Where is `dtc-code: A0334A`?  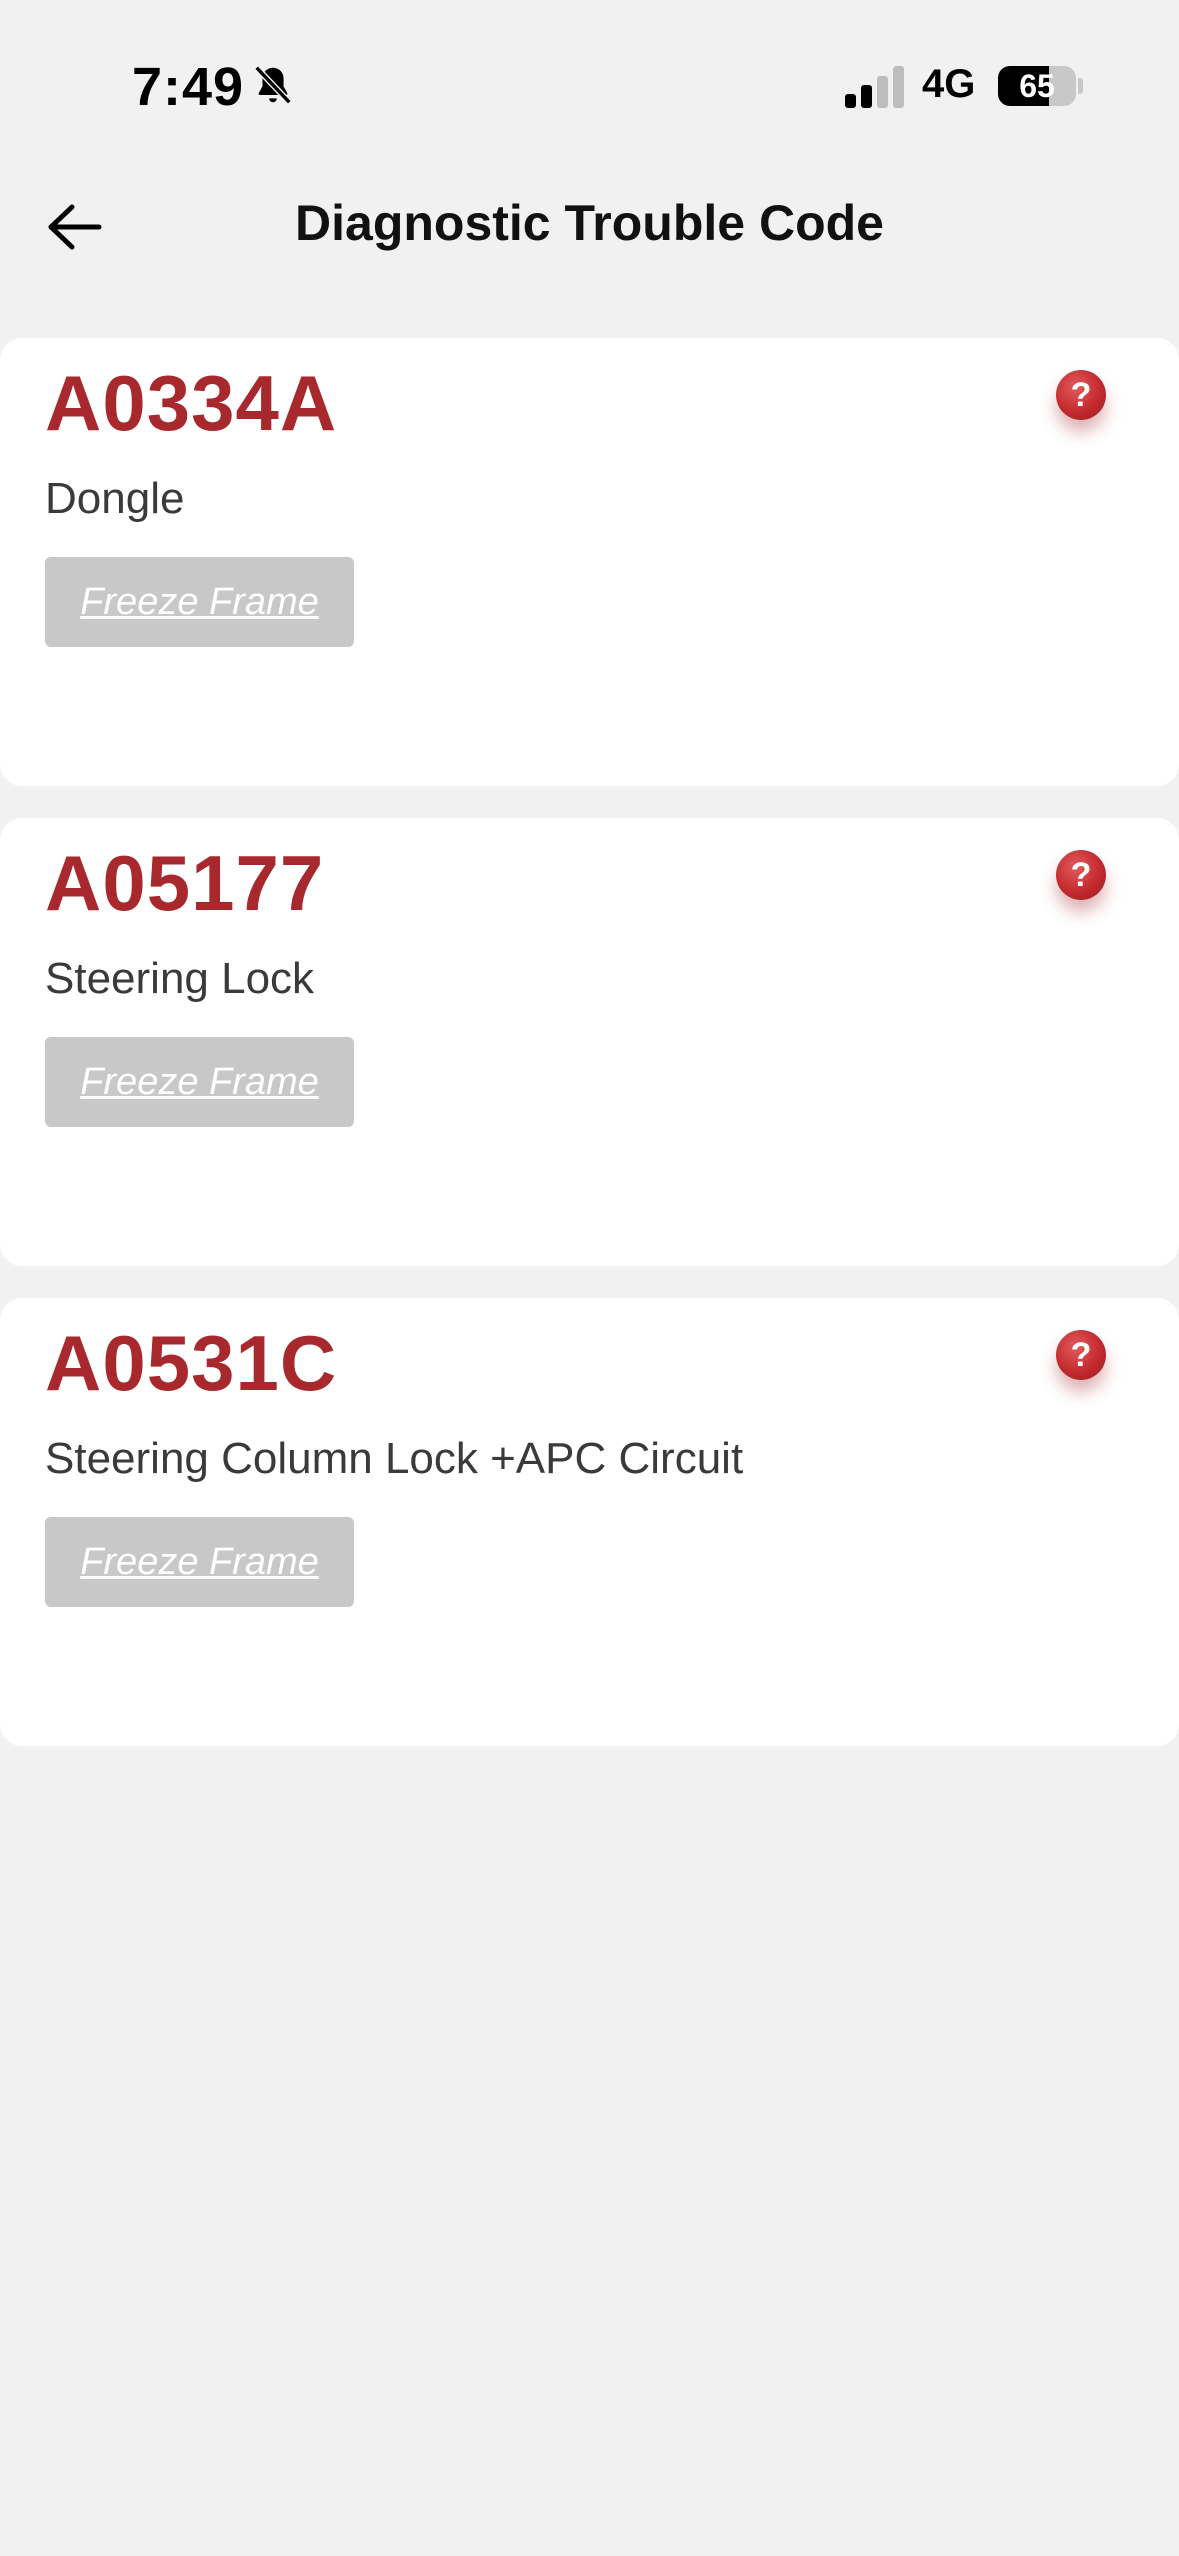 dtc-code: A0334A is located at coordinates (191, 403).